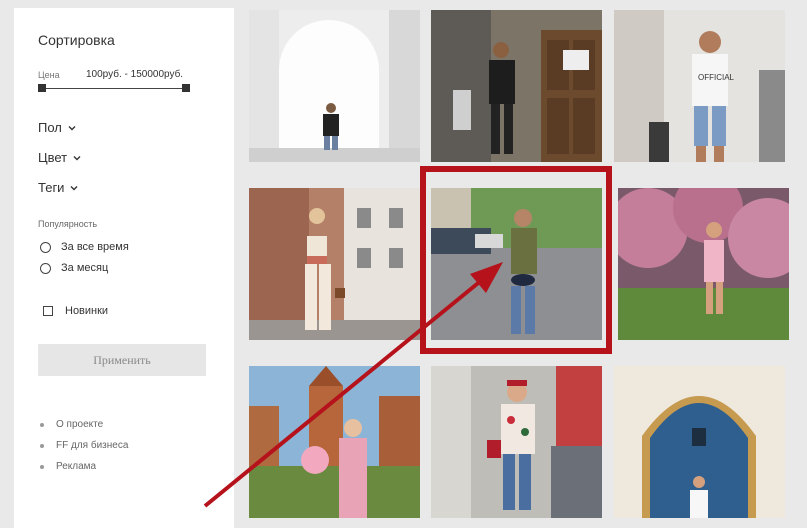 The width and height of the screenshot is (807, 528). I want to click on footer-link-label: О проекте, so click(80, 424).